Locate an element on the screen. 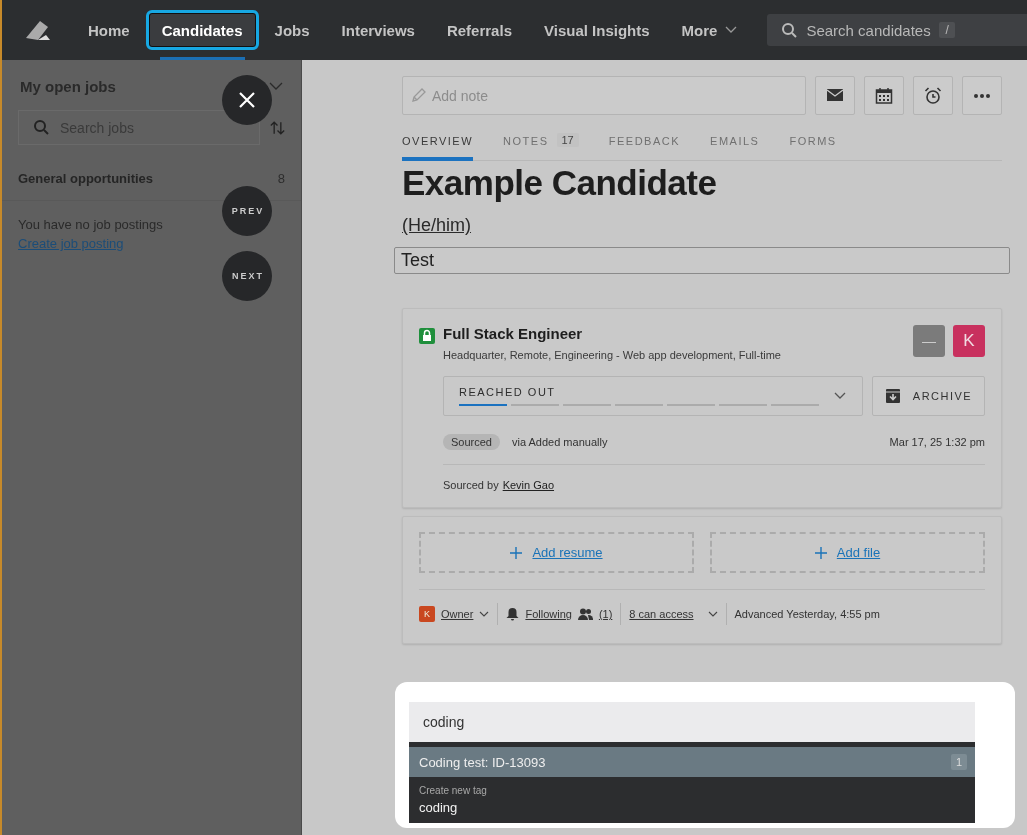 The width and height of the screenshot is (1027, 835). sourced-by-label: Sourced by is located at coordinates (471, 485).